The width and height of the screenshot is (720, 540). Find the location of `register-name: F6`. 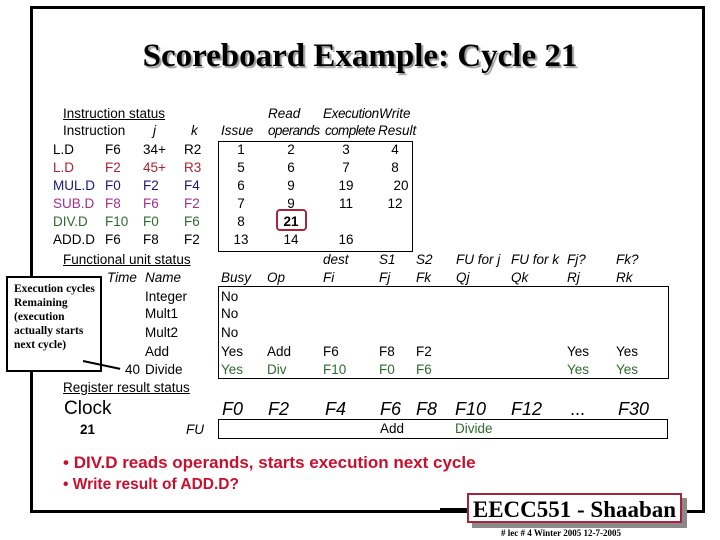

register-name: F6 is located at coordinates (391, 409).